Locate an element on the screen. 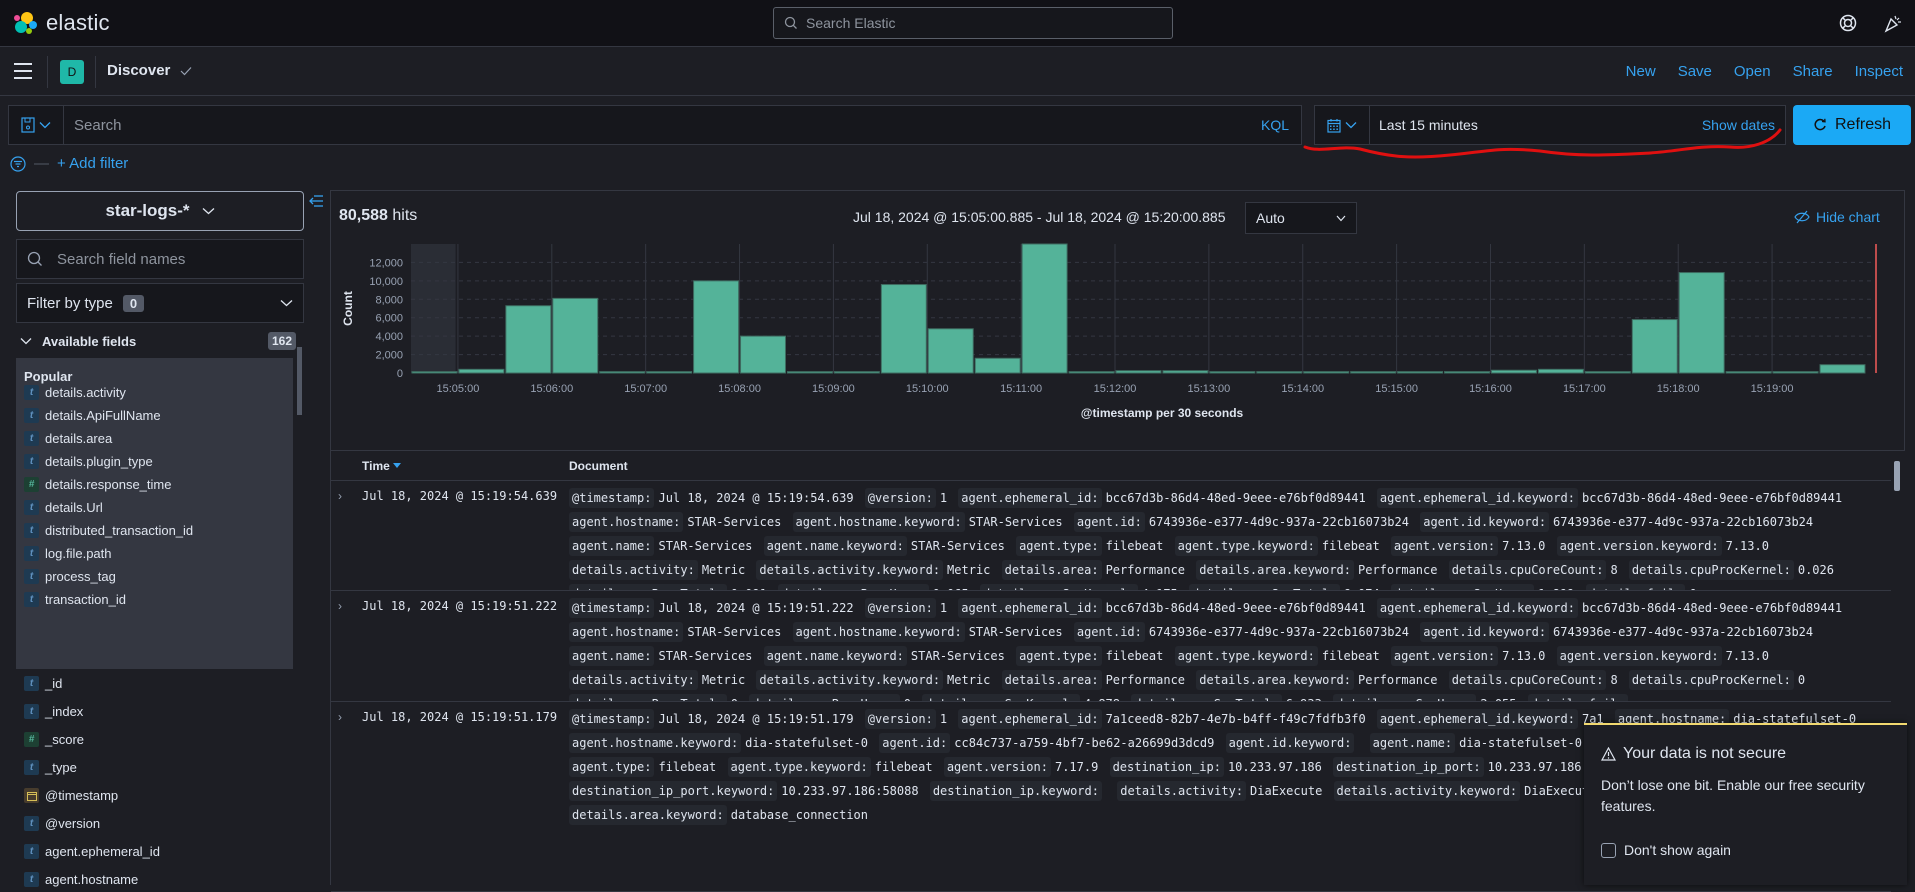 This screenshot has width=1915, height=892. available-fields-header: Available fields 162 is located at coordinates (156, 341).